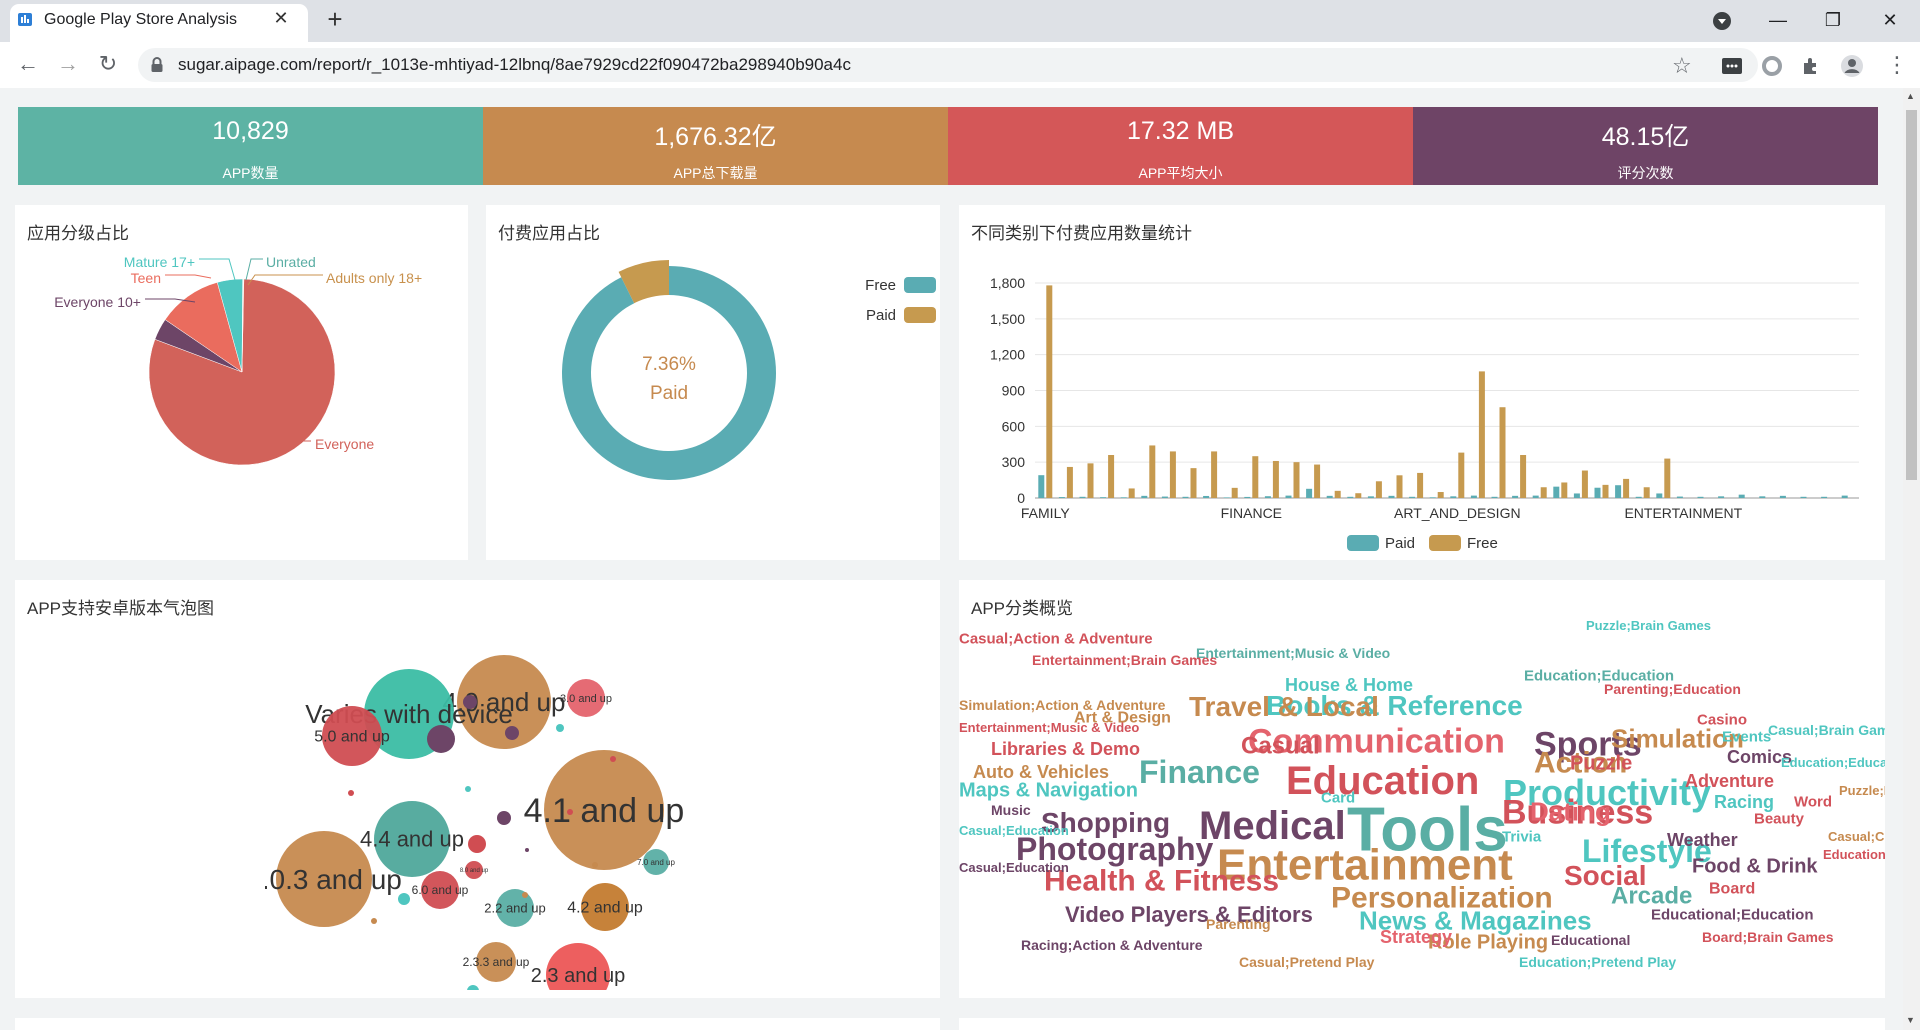 This screenshot has width=1920, height=1030. What do you see at coordinates (1702, 840) in the screenshot?
I see `wordcloud-term: Weather` at bounding box center [1702, 840].